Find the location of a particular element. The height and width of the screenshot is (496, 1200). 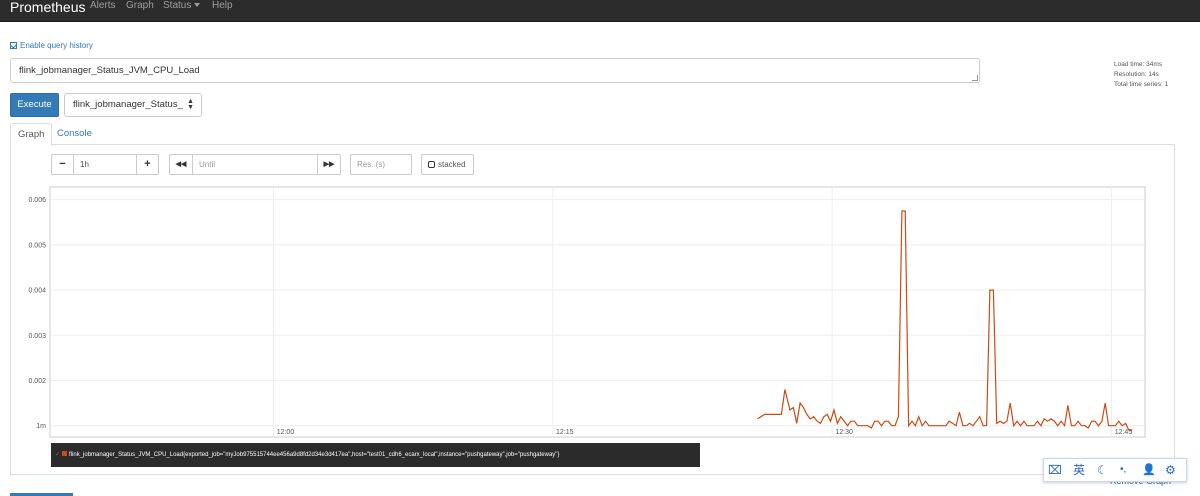

user-icon: 👤 is located at coordinates (1149, 470).